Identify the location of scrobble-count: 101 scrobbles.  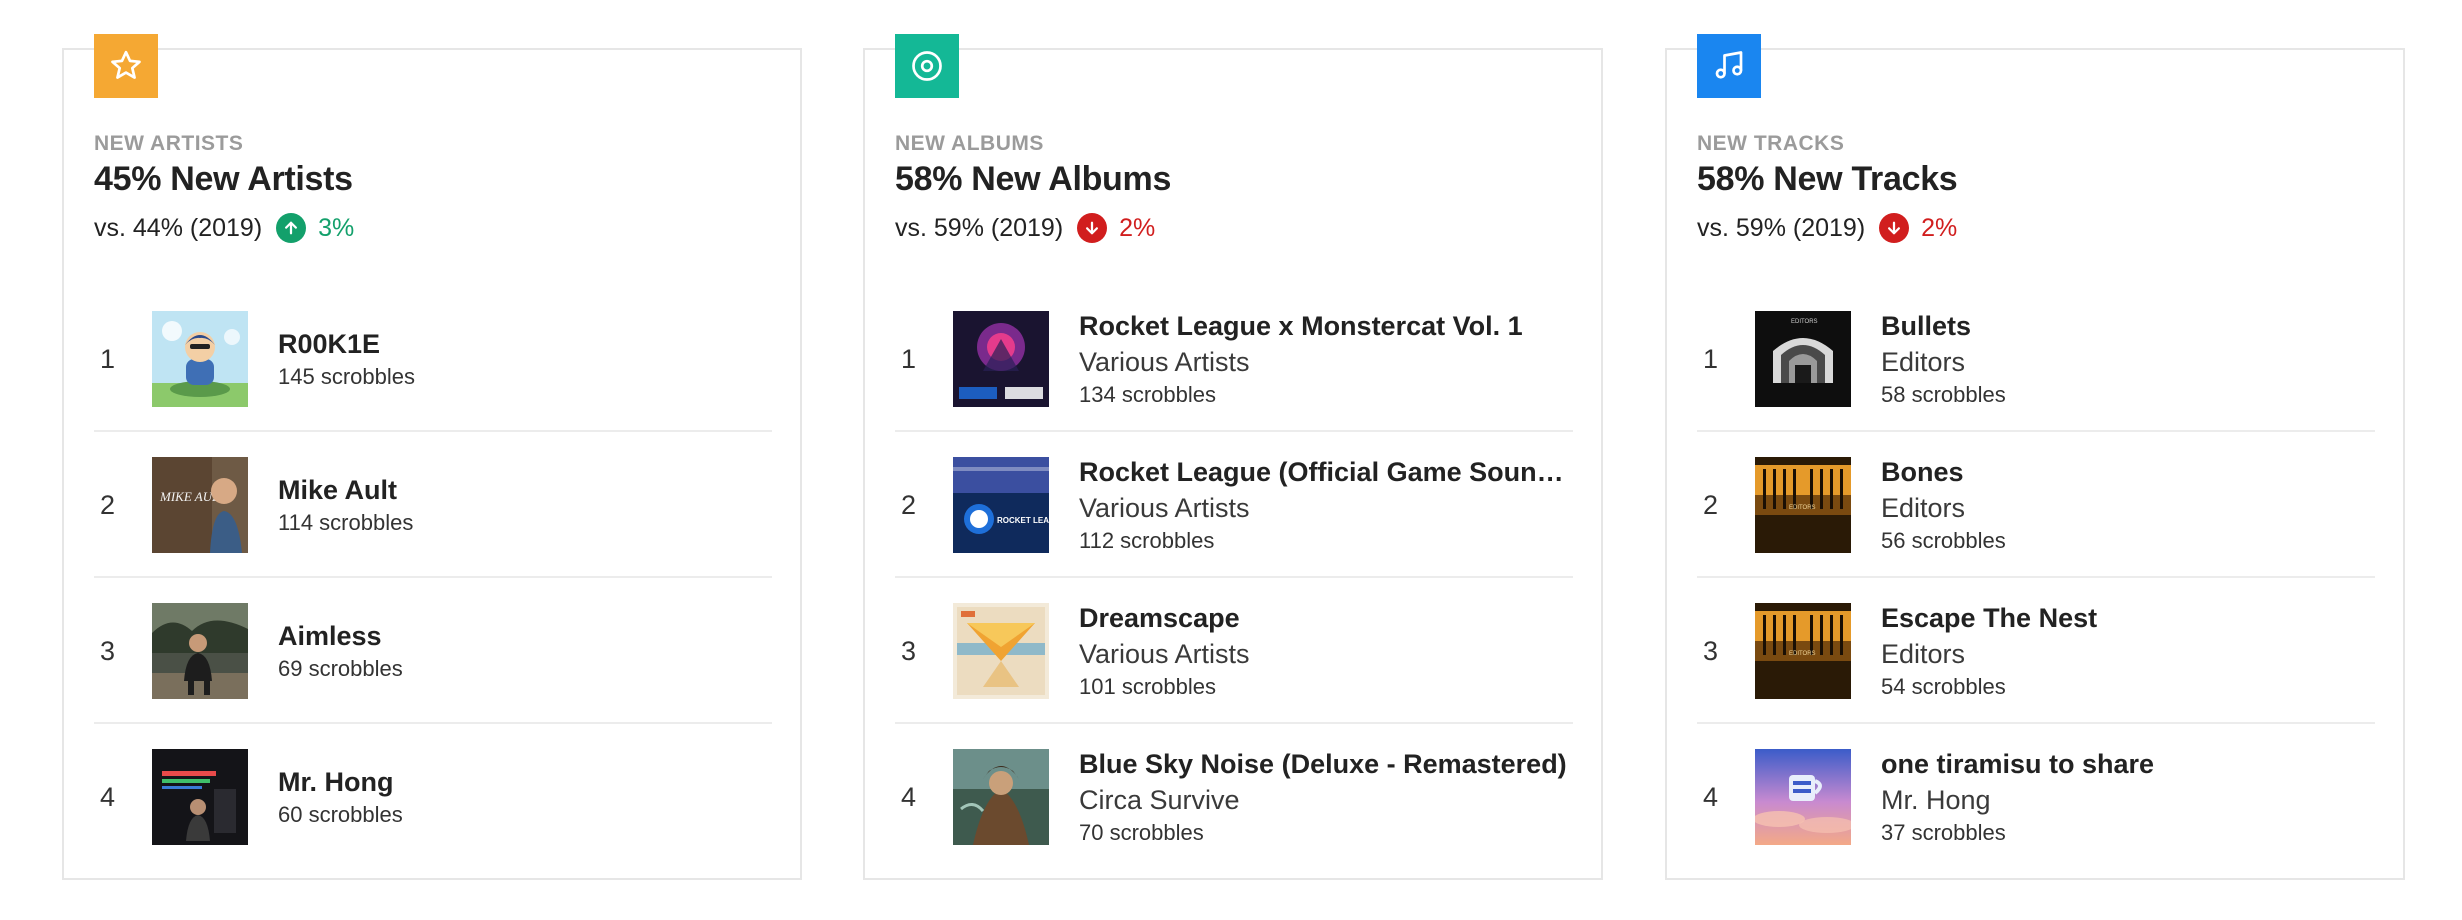
(1147, 686).